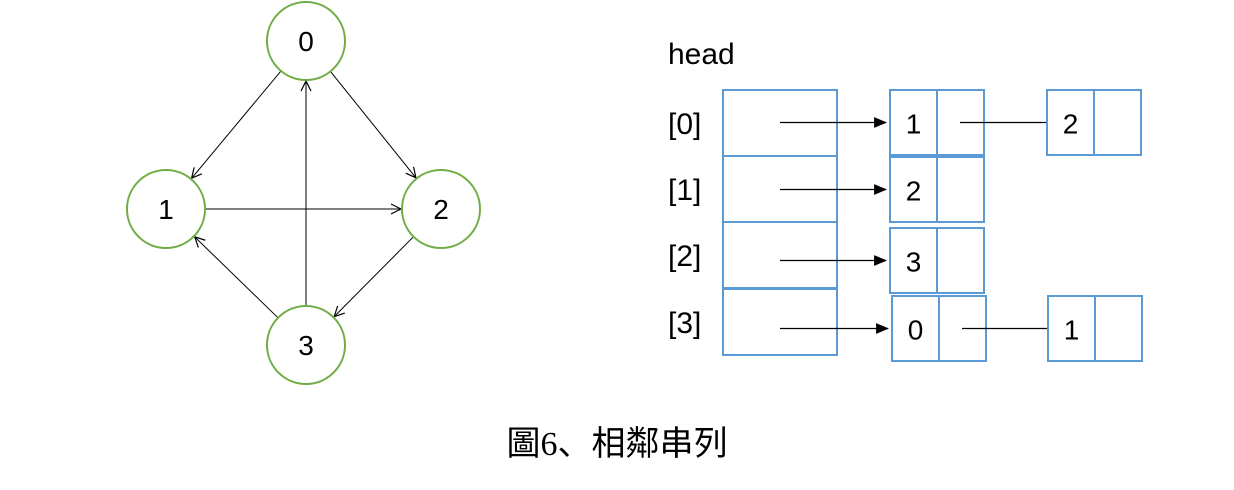  Describe the element at coordinates (905, 325) in the screenshot. I see `adjacency-row-3: [3] 0 1` at that location.